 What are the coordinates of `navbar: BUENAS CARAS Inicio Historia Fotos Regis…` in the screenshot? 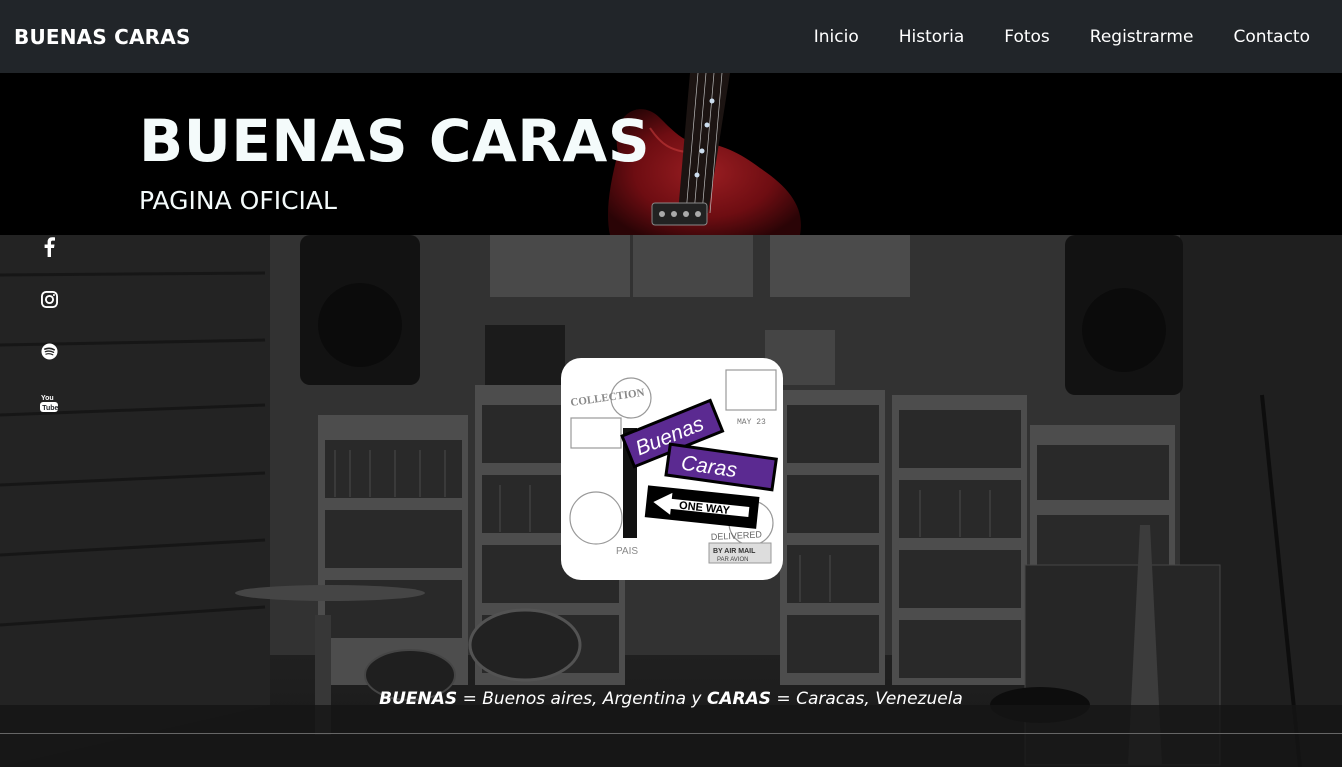 It's located at (671, 36).